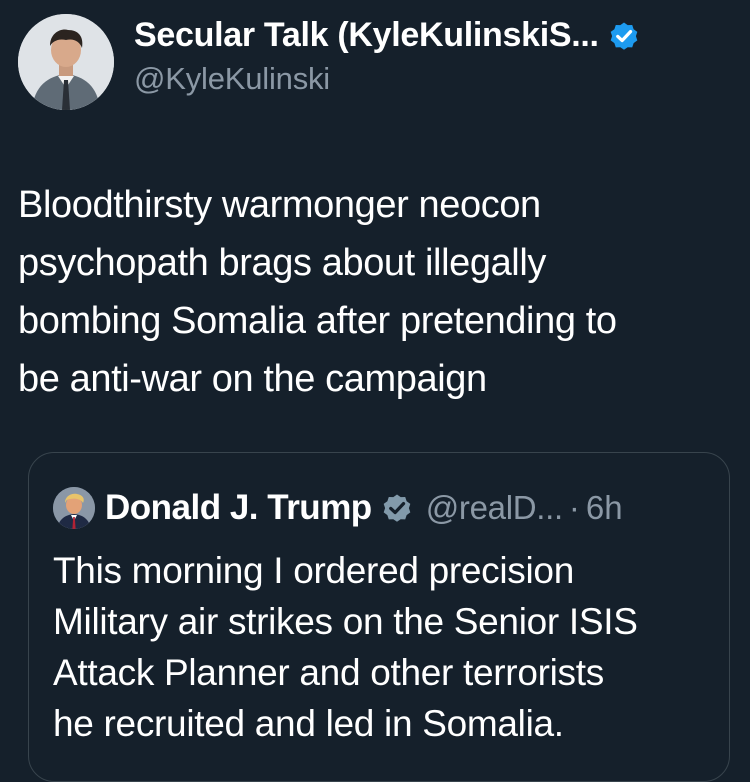 This screenshot has width=750, height=782. Describe the element at coordinates (432, 79) in the screenshot. I see `author-handle: @KyleKulinski` at that location.